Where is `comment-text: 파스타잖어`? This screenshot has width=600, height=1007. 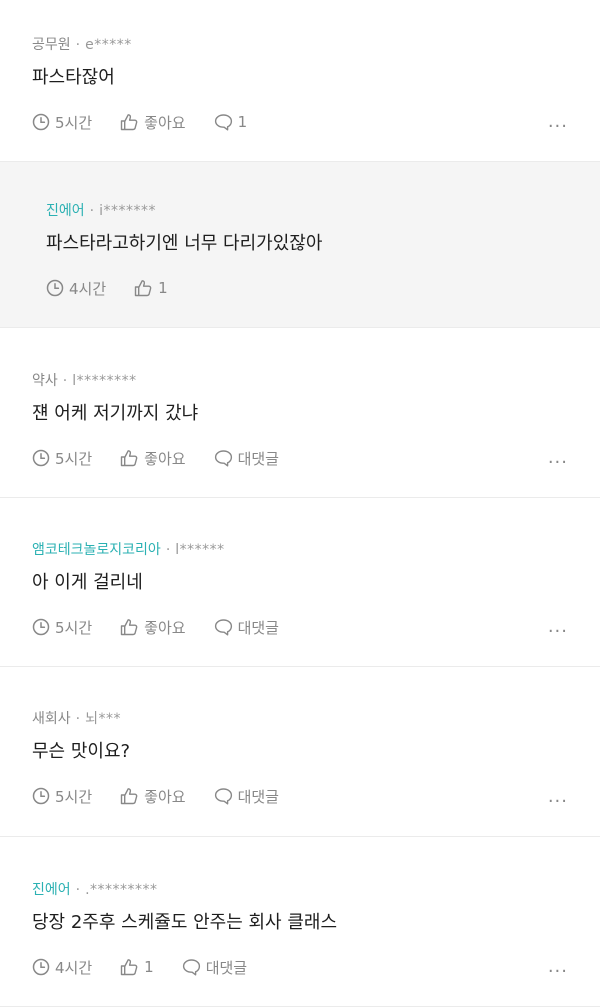 comment-text: 파스타잖어 is located at coordinates (73, 77).